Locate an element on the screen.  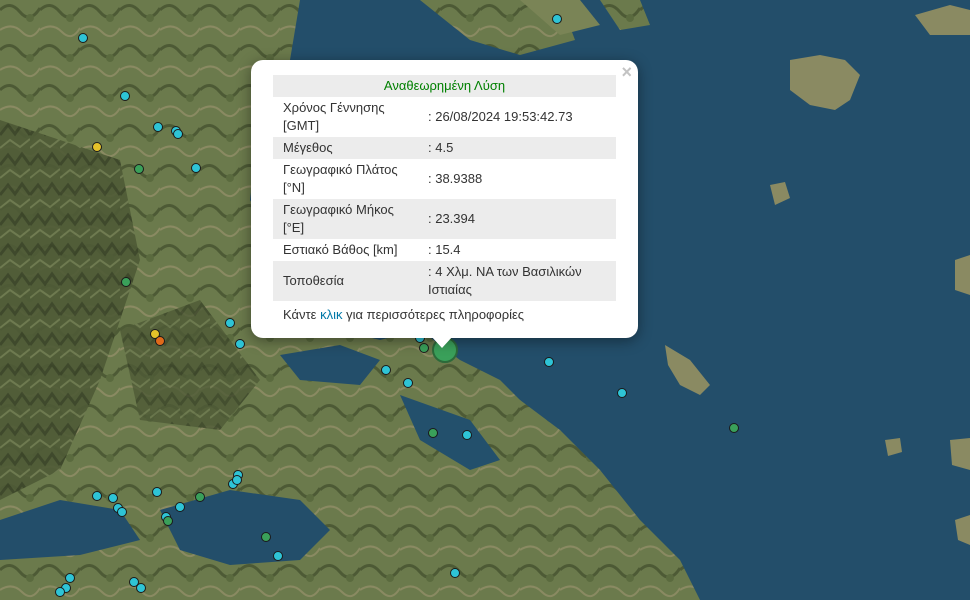
longitude-label: Γεωγραφικό Μήκος [°E] is located at coordinates (345, 219).